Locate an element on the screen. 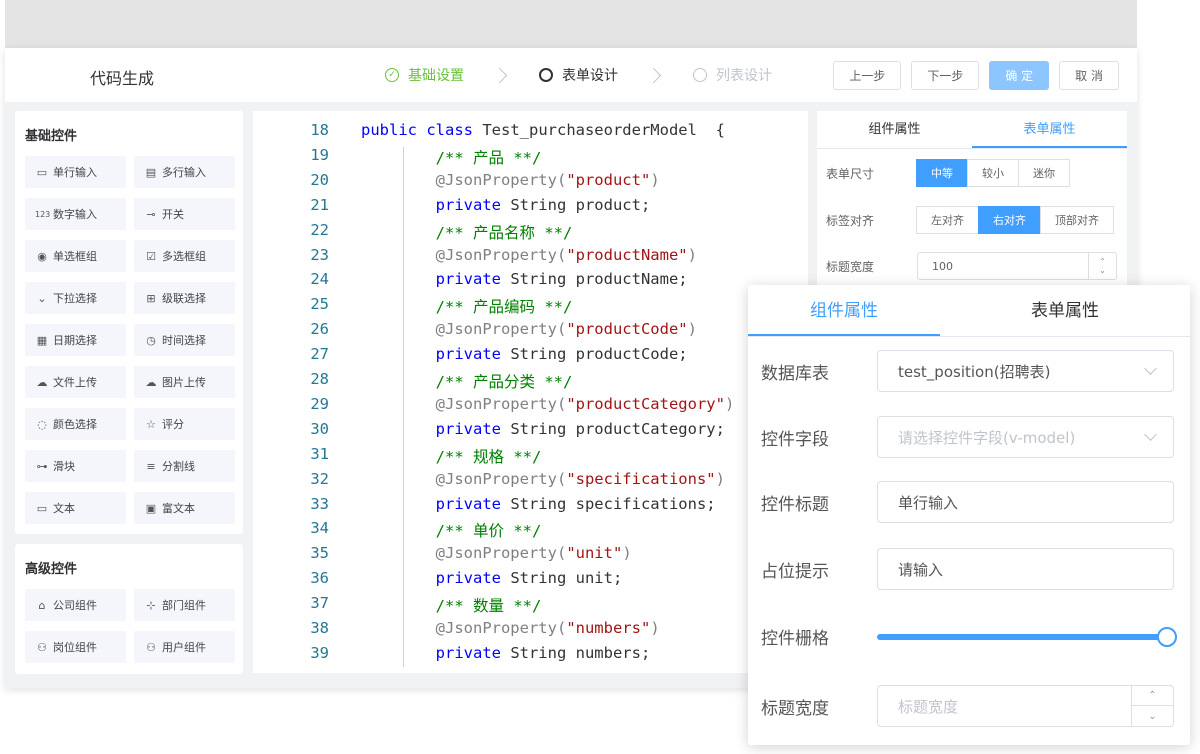 The width and height of the screenshot is (1200, 754). control-item: ⊸ 开关 is located at coordinates (184, 214).